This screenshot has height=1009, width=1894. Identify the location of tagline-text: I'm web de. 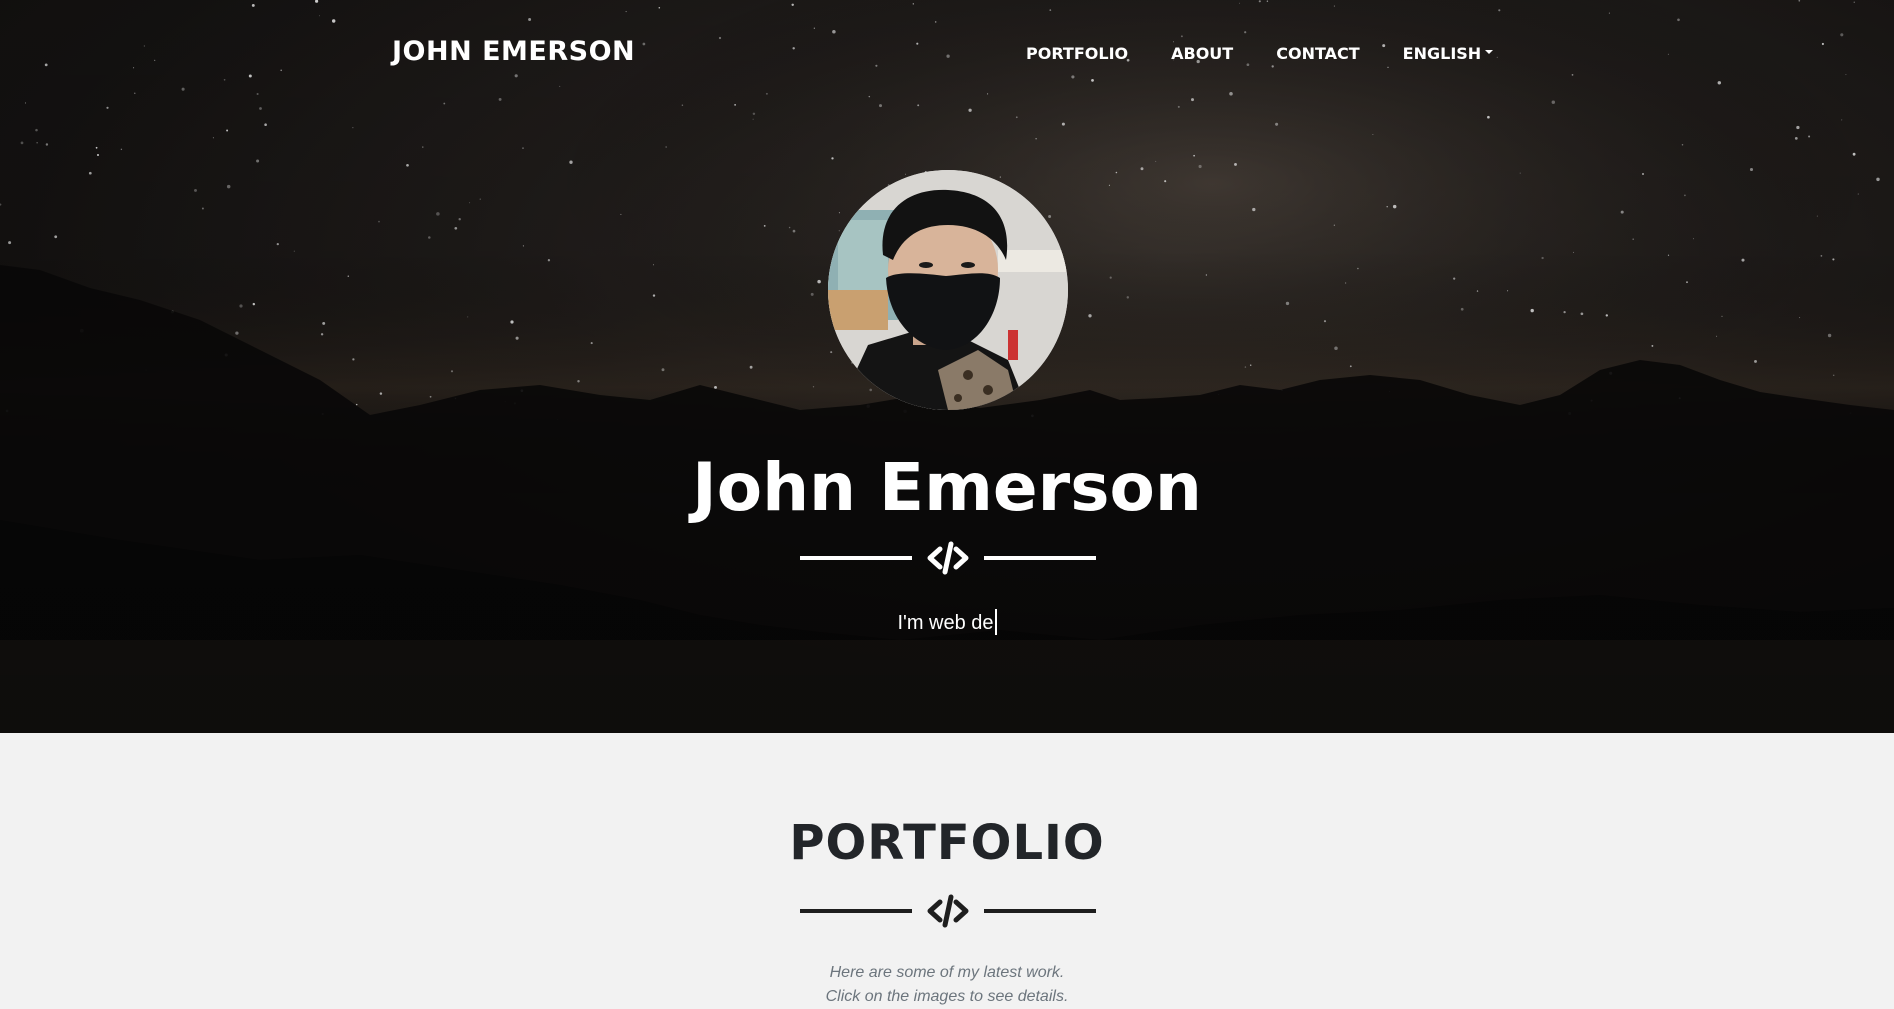
(945, 623).